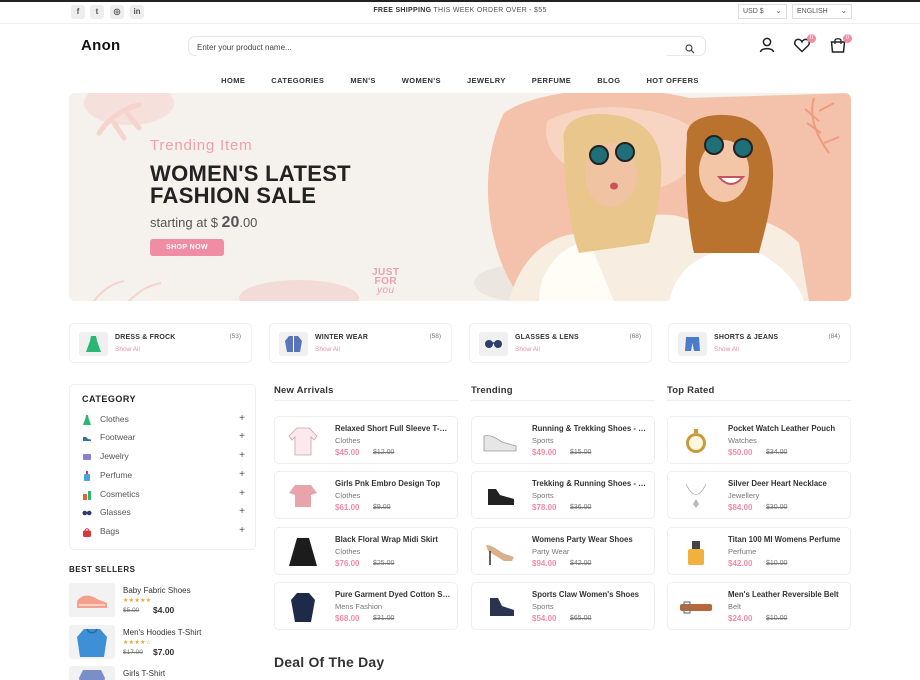 This screenshot has height=680, width=920. Describe the element at coordinates (297, 80) in the screenshot. I see `nav-categories: CATEGORIES` at that location.